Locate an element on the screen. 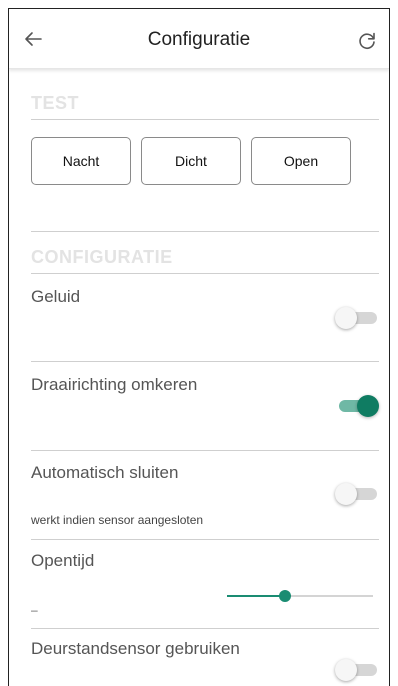 The height and width of the screenshot is (686, 398). slider-fill is located at coordinates (256, 596).